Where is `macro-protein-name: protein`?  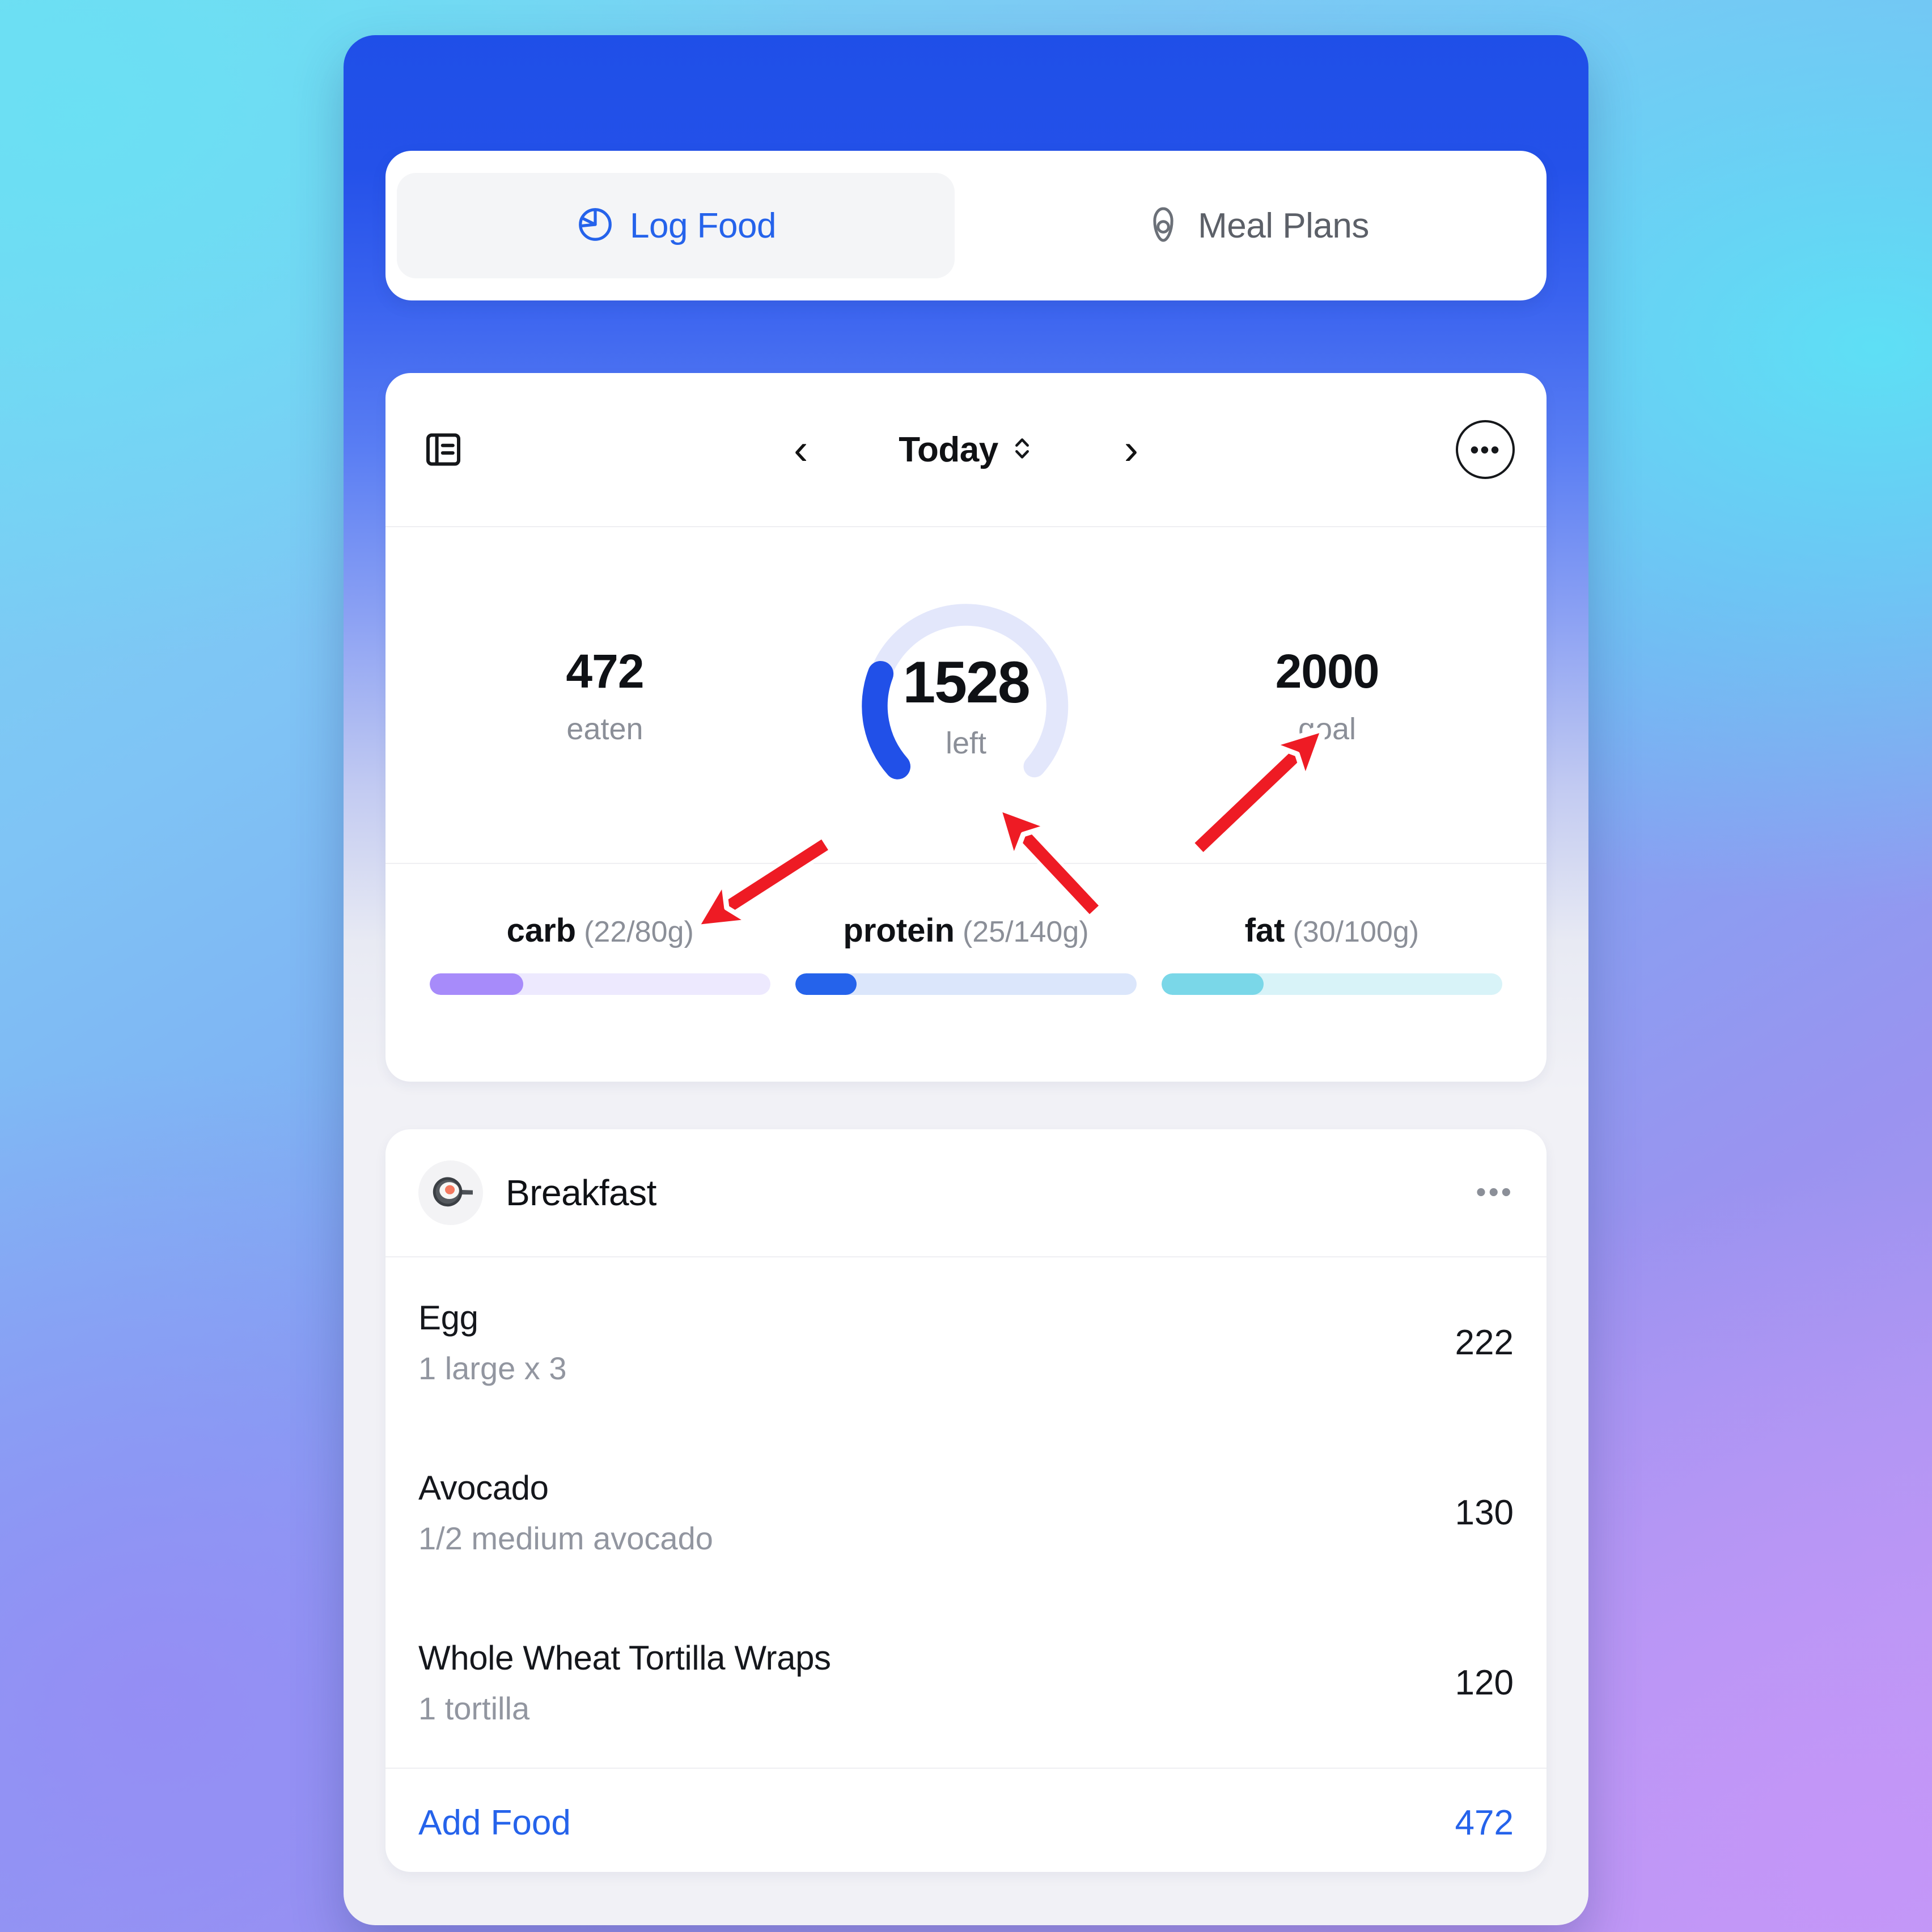 macro-protein-name: protein is located at coordinates (899, 930).